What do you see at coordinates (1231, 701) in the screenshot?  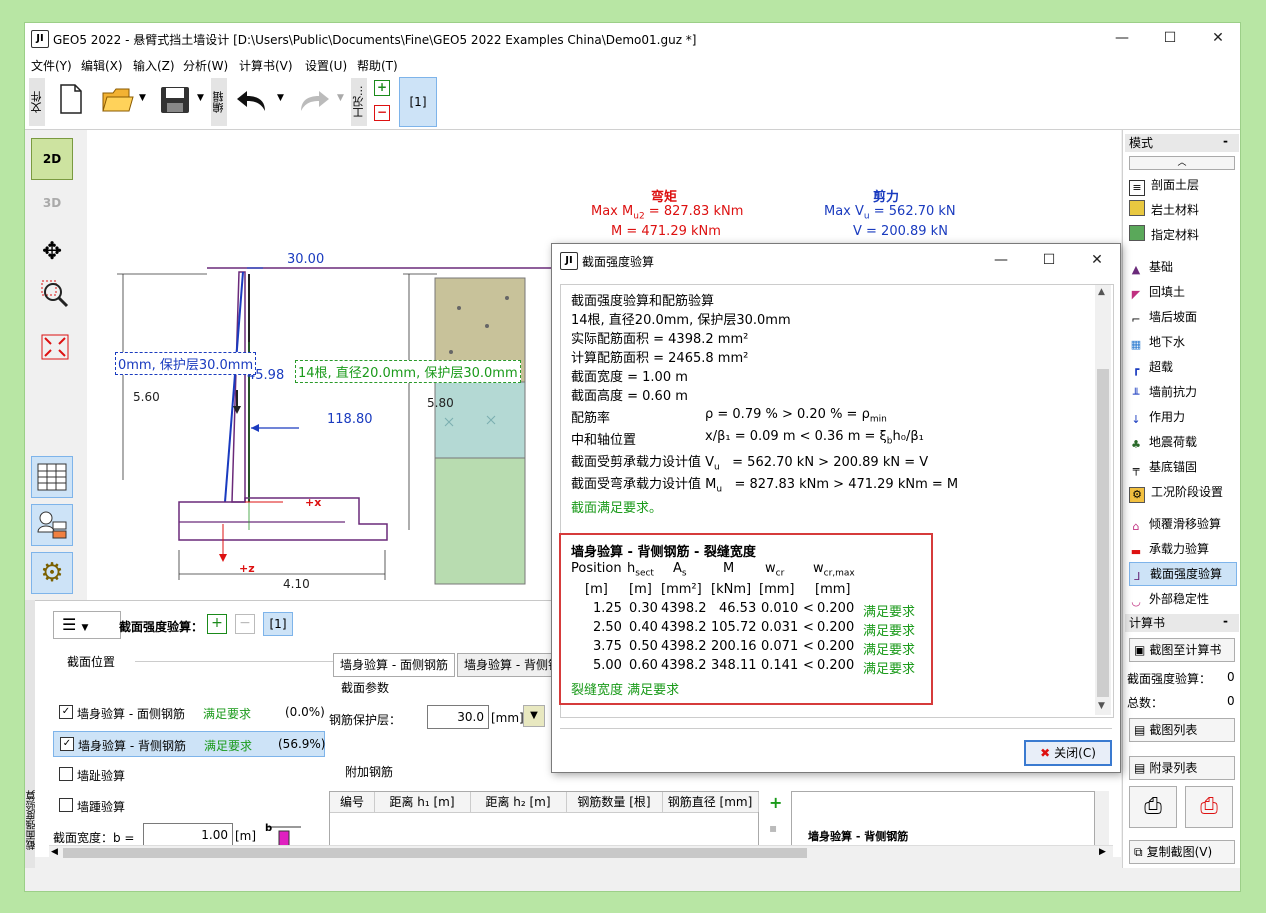 I see `total-value: 0` at bounding box center [1231, 701].